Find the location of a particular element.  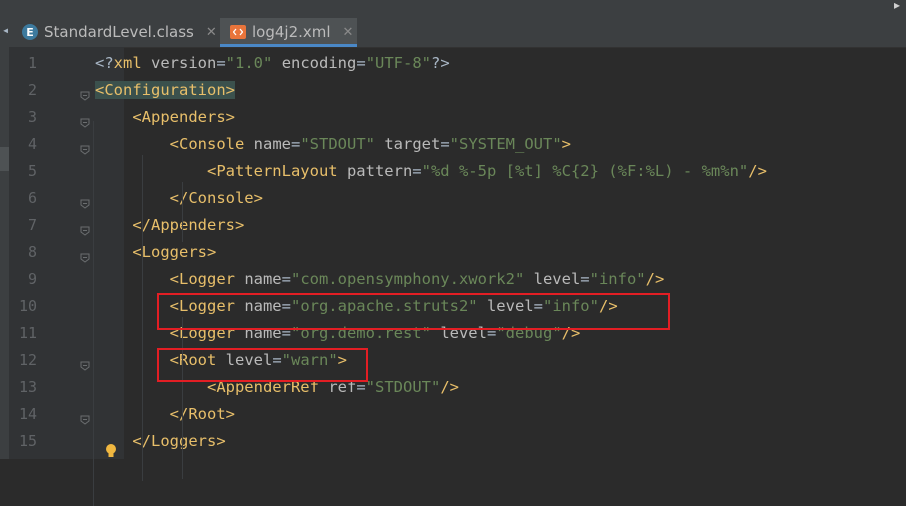

code-token: xml is located at coordinates (132, 63).